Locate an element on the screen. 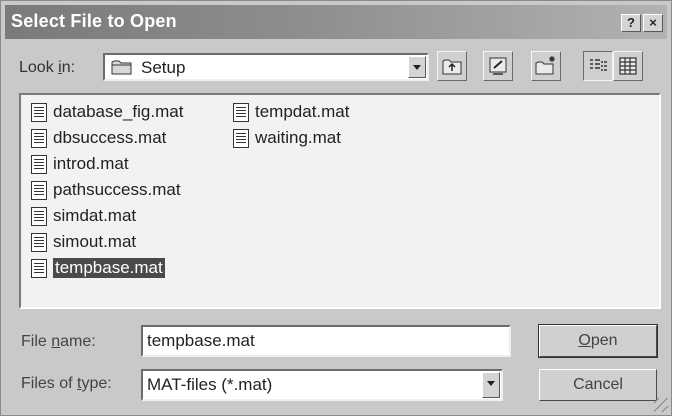  list-view-button is located at coordinates (598, 66).